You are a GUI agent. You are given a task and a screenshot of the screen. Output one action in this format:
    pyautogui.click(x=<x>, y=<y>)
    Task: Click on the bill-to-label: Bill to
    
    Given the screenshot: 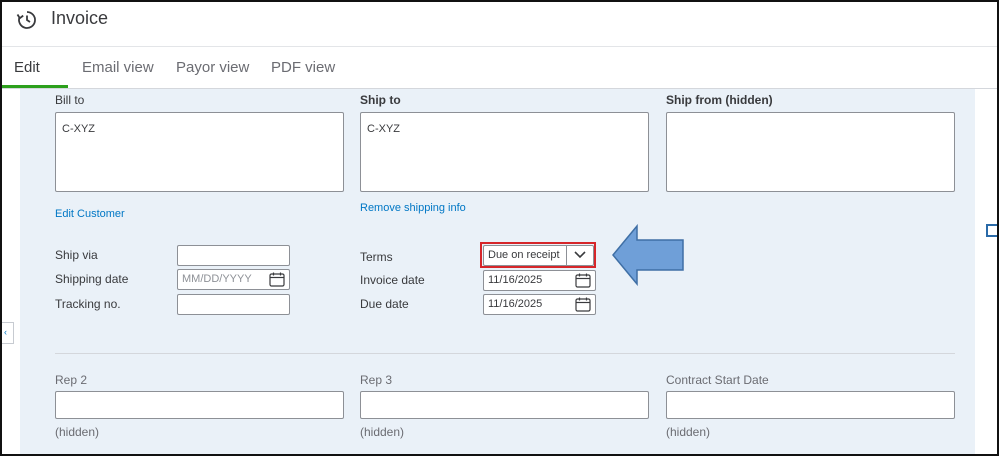 What is the action you would take?
    pyautogui.click(x=70, y=100)
    